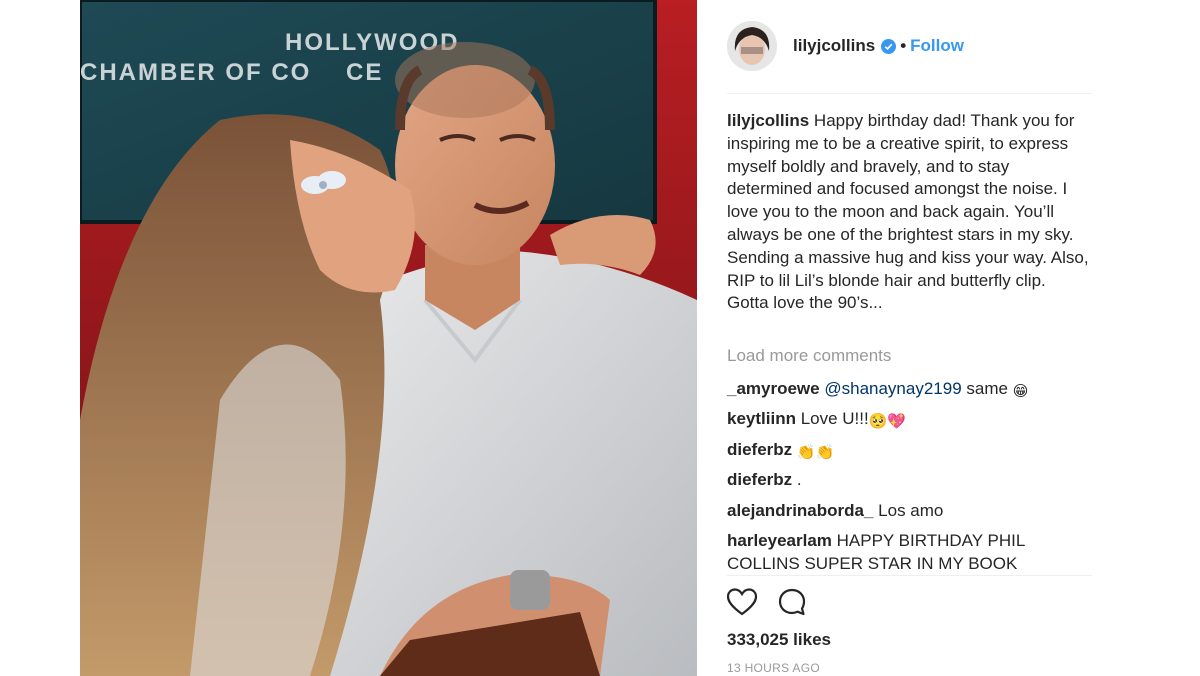 The width and height of the screenshot is (1200, 676). Describe the element at coordinates (530, 590) in the screenshot. I see `wristwatch` at that location.